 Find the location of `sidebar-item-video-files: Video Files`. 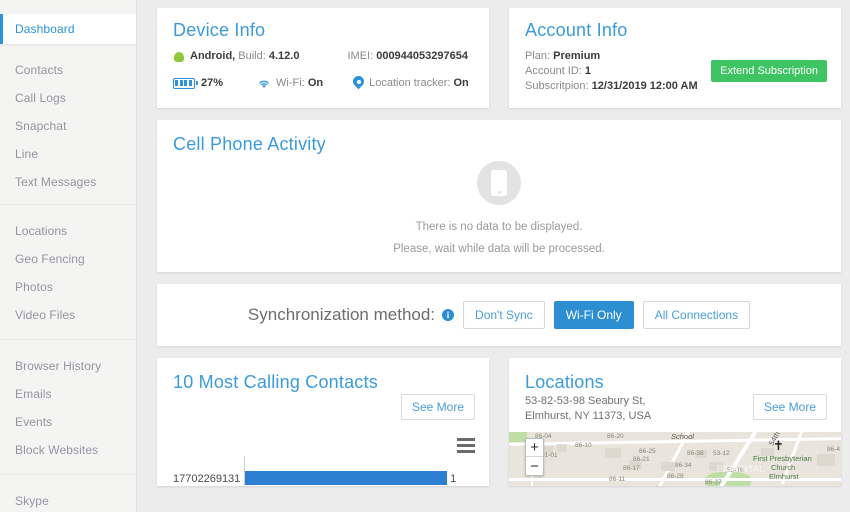

sidebar-item-video-files: Video Files is located at coordinates (68, 315).